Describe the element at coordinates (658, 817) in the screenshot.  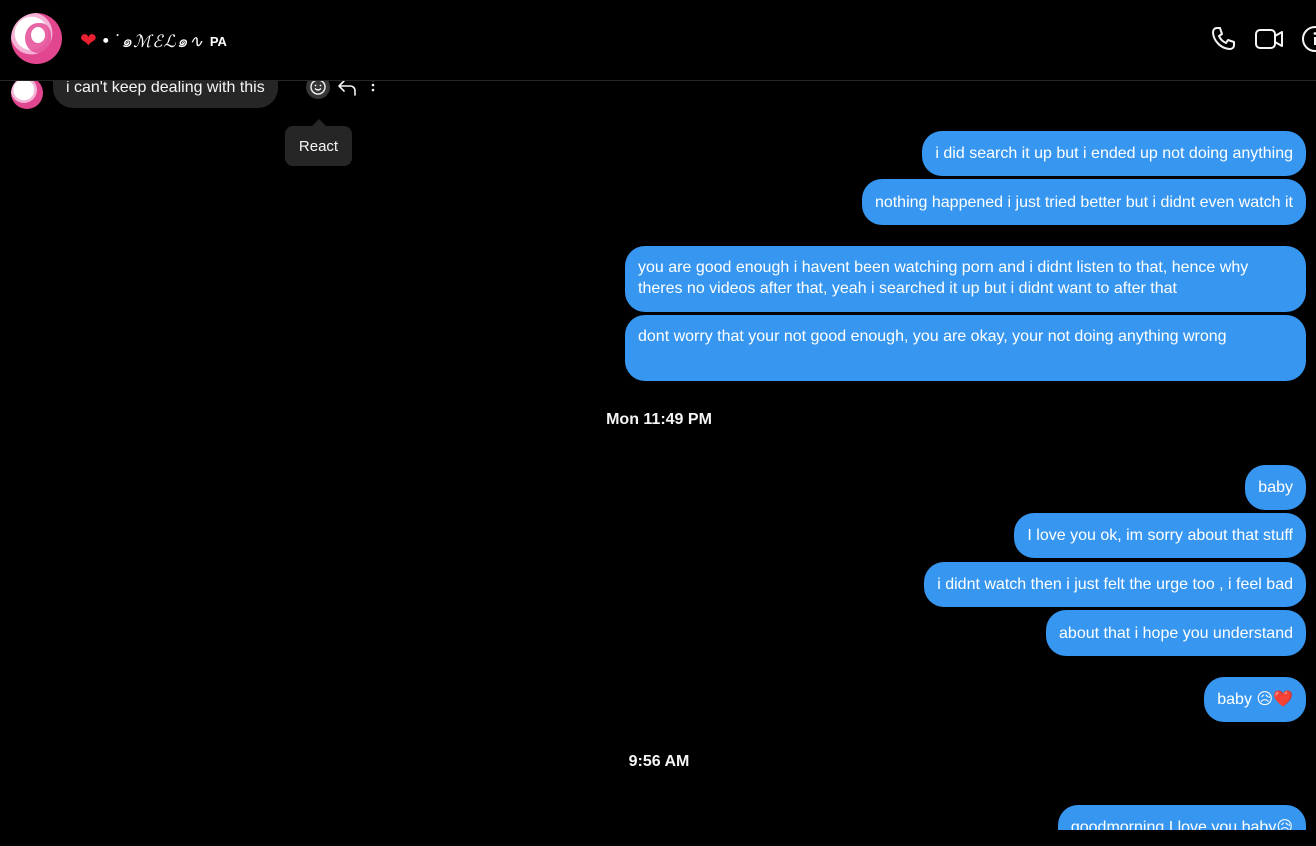
I see `message-clip: goodmorning I love you baby😥` at that location.